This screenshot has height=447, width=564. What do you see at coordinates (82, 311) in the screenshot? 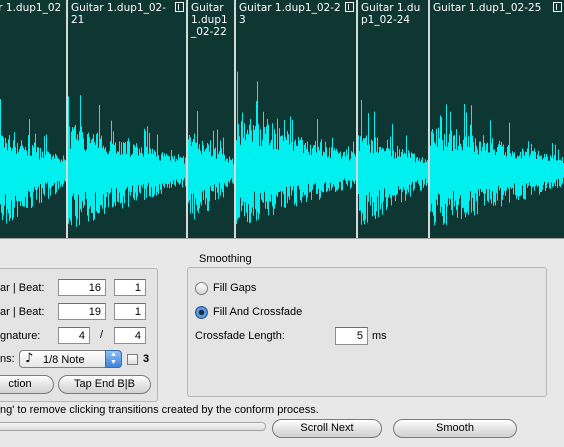
I see `end-bar-field: 19` at bounding box center [82, 311].